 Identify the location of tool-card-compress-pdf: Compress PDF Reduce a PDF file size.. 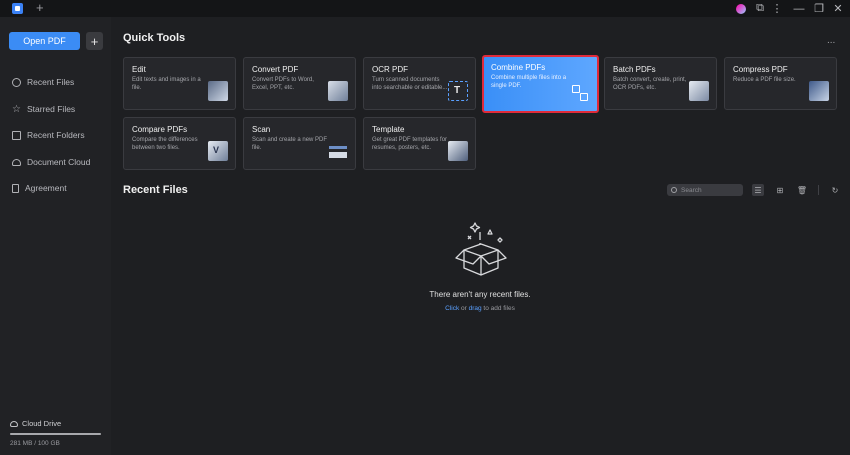
(780, 83).